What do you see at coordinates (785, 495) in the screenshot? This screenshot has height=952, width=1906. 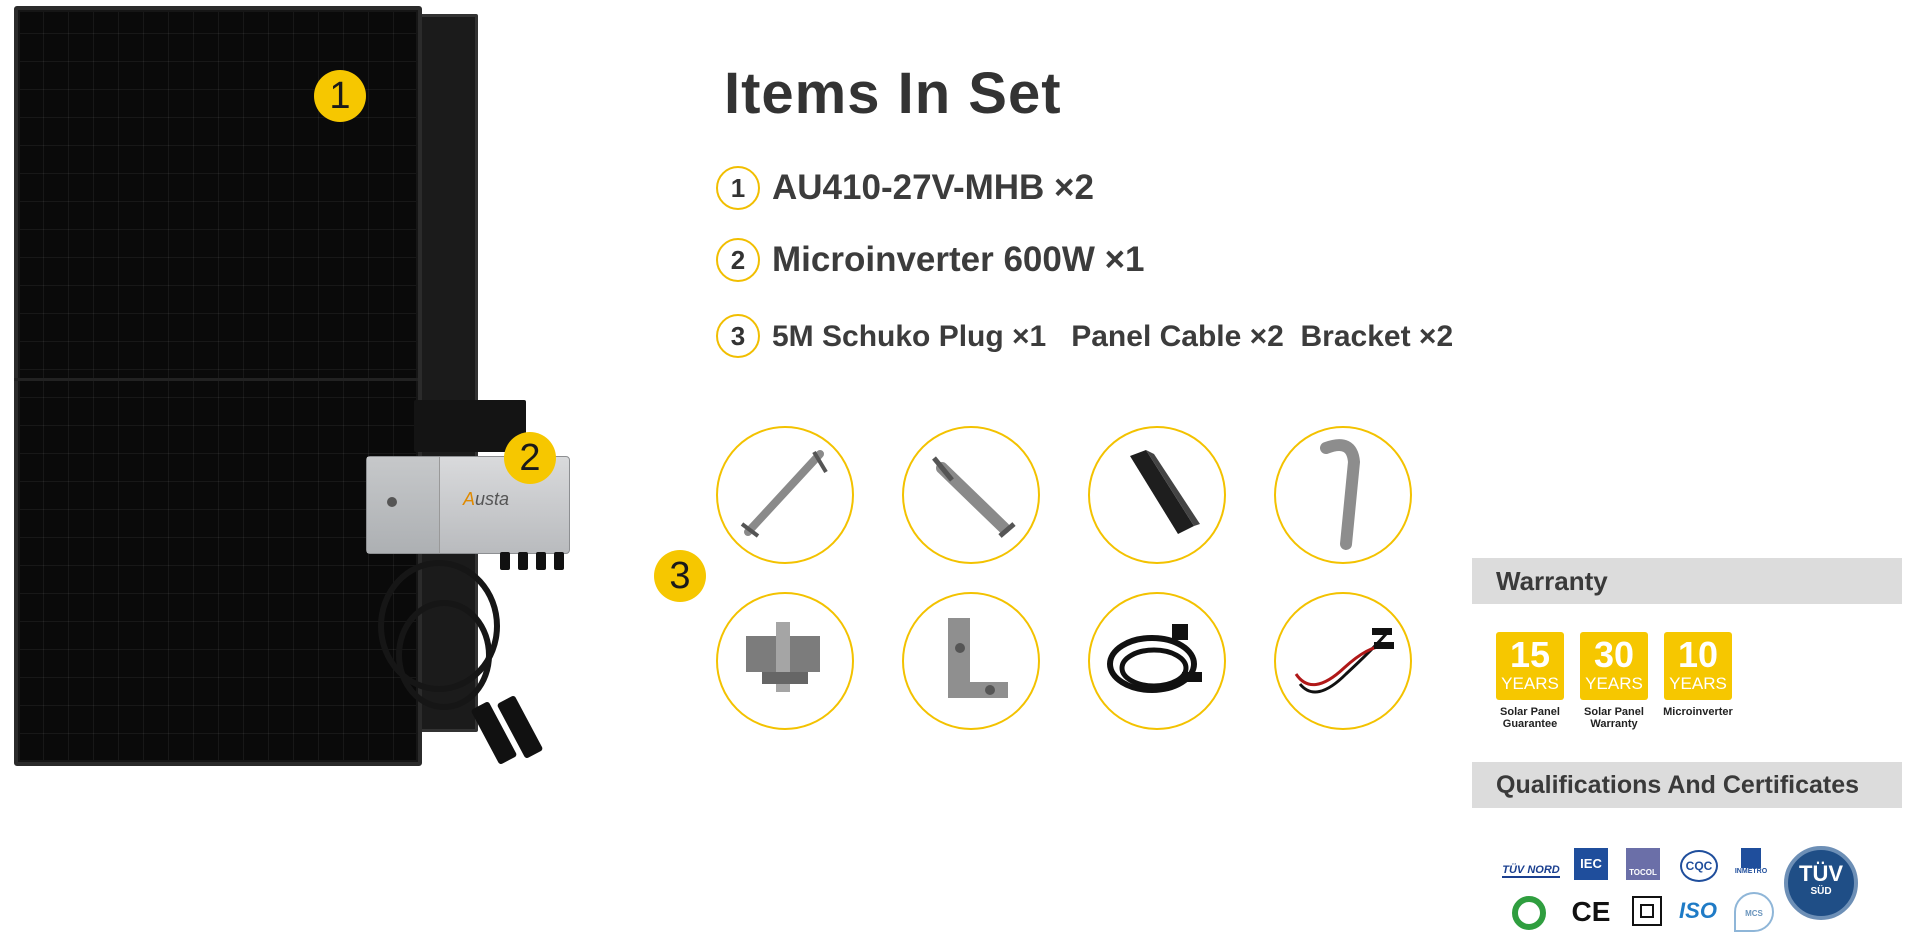 I see `bracket-arm-icon` at bounding box center [785, 495].